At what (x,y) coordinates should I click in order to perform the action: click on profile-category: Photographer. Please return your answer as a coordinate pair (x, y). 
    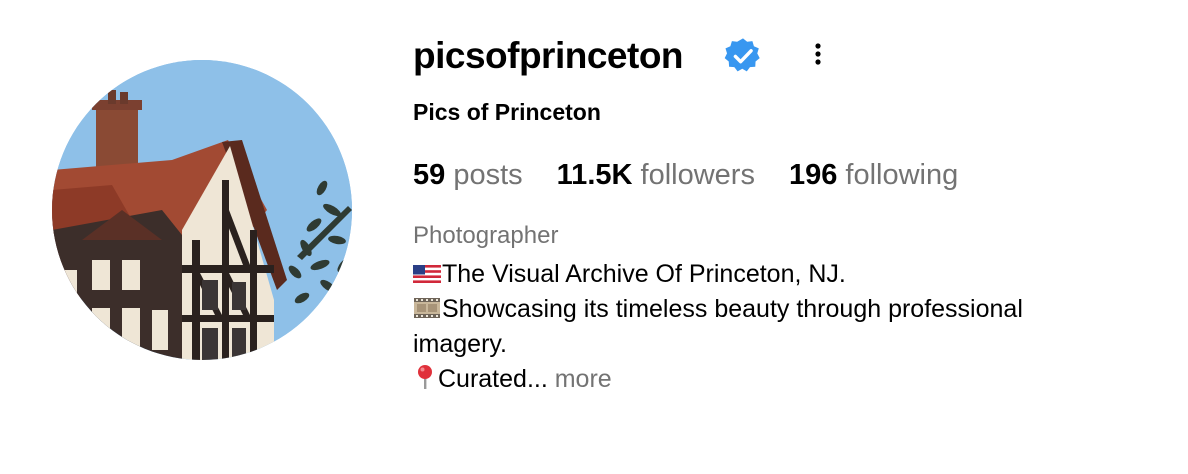
    Looking at the image, I should click on (486, 235).